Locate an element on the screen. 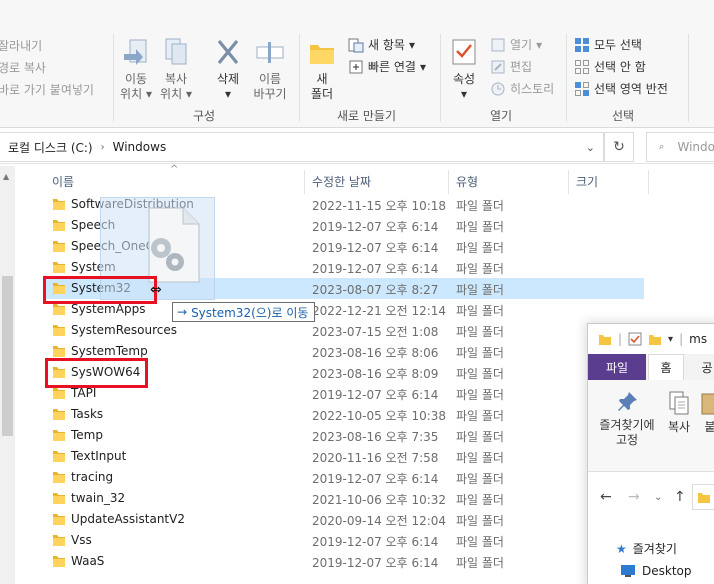 Image resolution: width=714 pixels, height=584 pixels. column-header-date: 수정한 날짜 is located at coordinates (341, 181).